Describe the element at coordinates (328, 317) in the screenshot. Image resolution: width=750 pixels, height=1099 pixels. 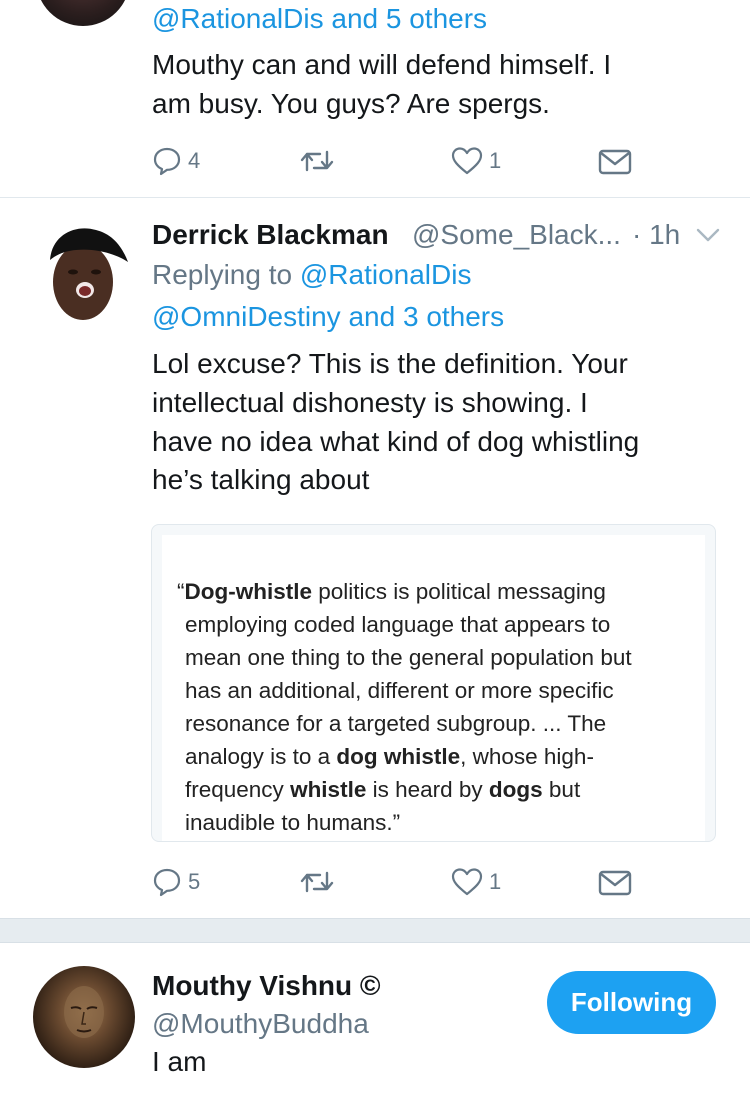
I see `replying-others-link: @OmniDestiny and 3 others` at that location.